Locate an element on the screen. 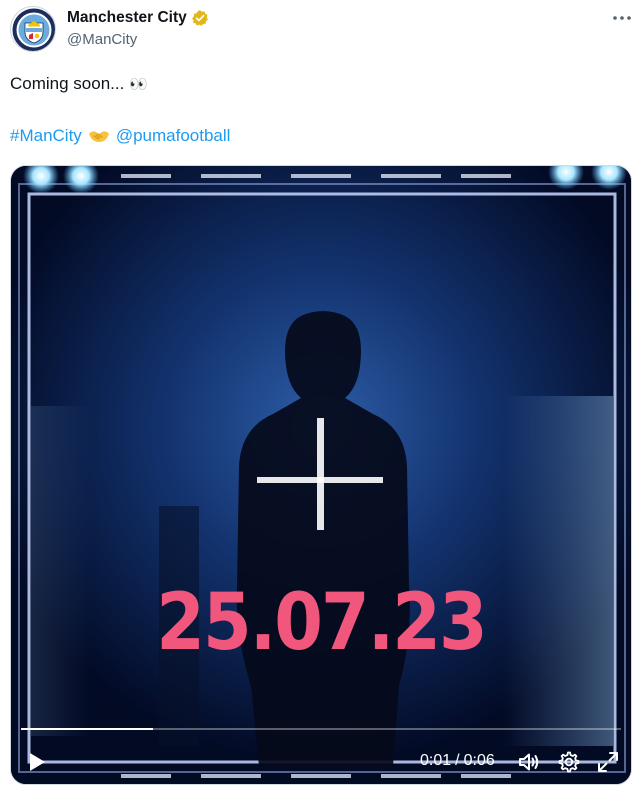 Image resolution: width=639 pixels, height=790 pixels. current-time: 0:01 is located at coordinates (436, 760).